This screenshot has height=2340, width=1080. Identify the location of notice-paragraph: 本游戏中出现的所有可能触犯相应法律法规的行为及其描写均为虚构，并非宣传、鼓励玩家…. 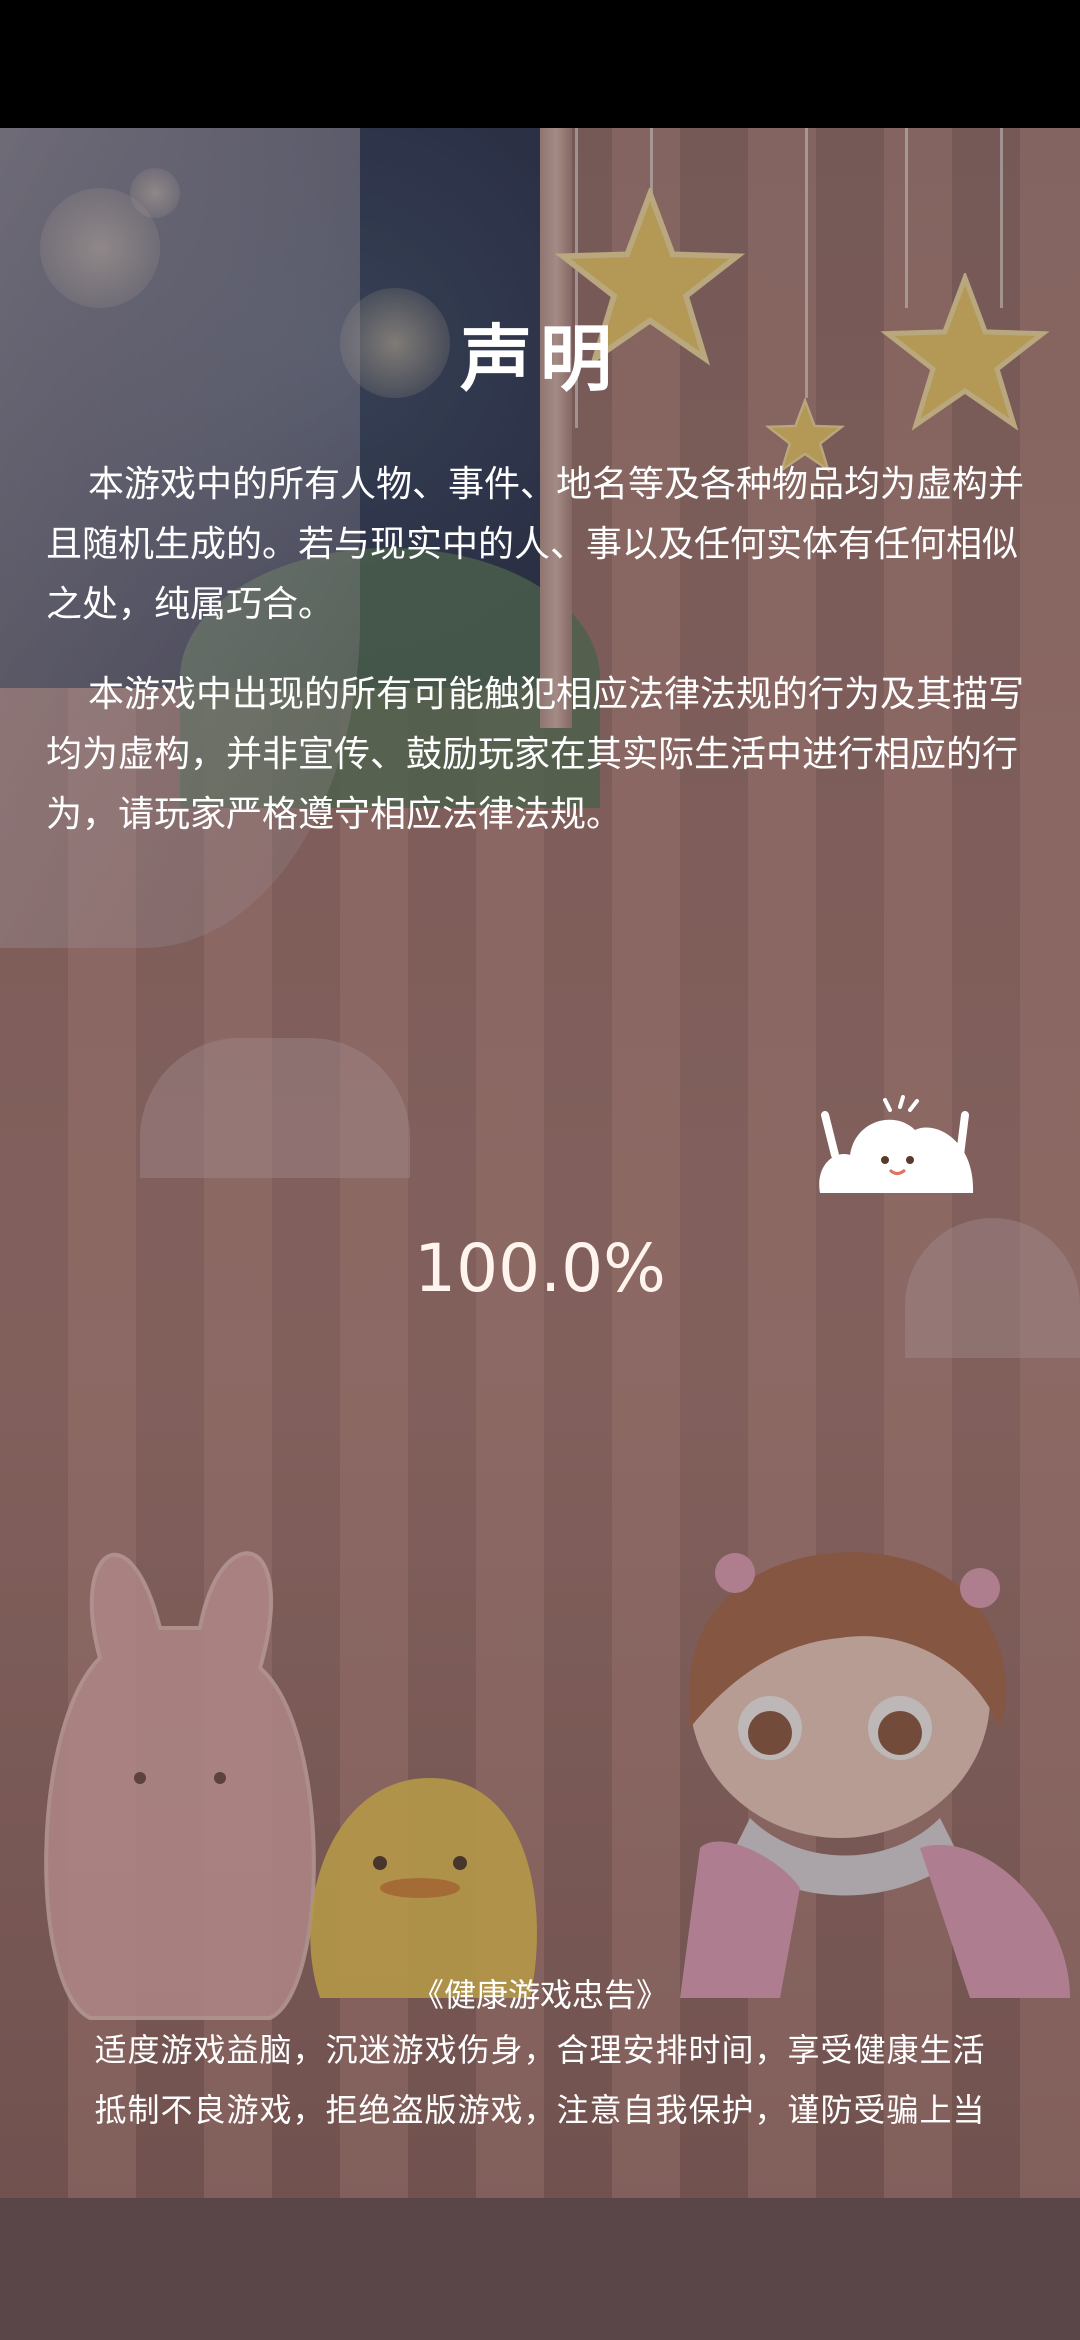
(535, 754).